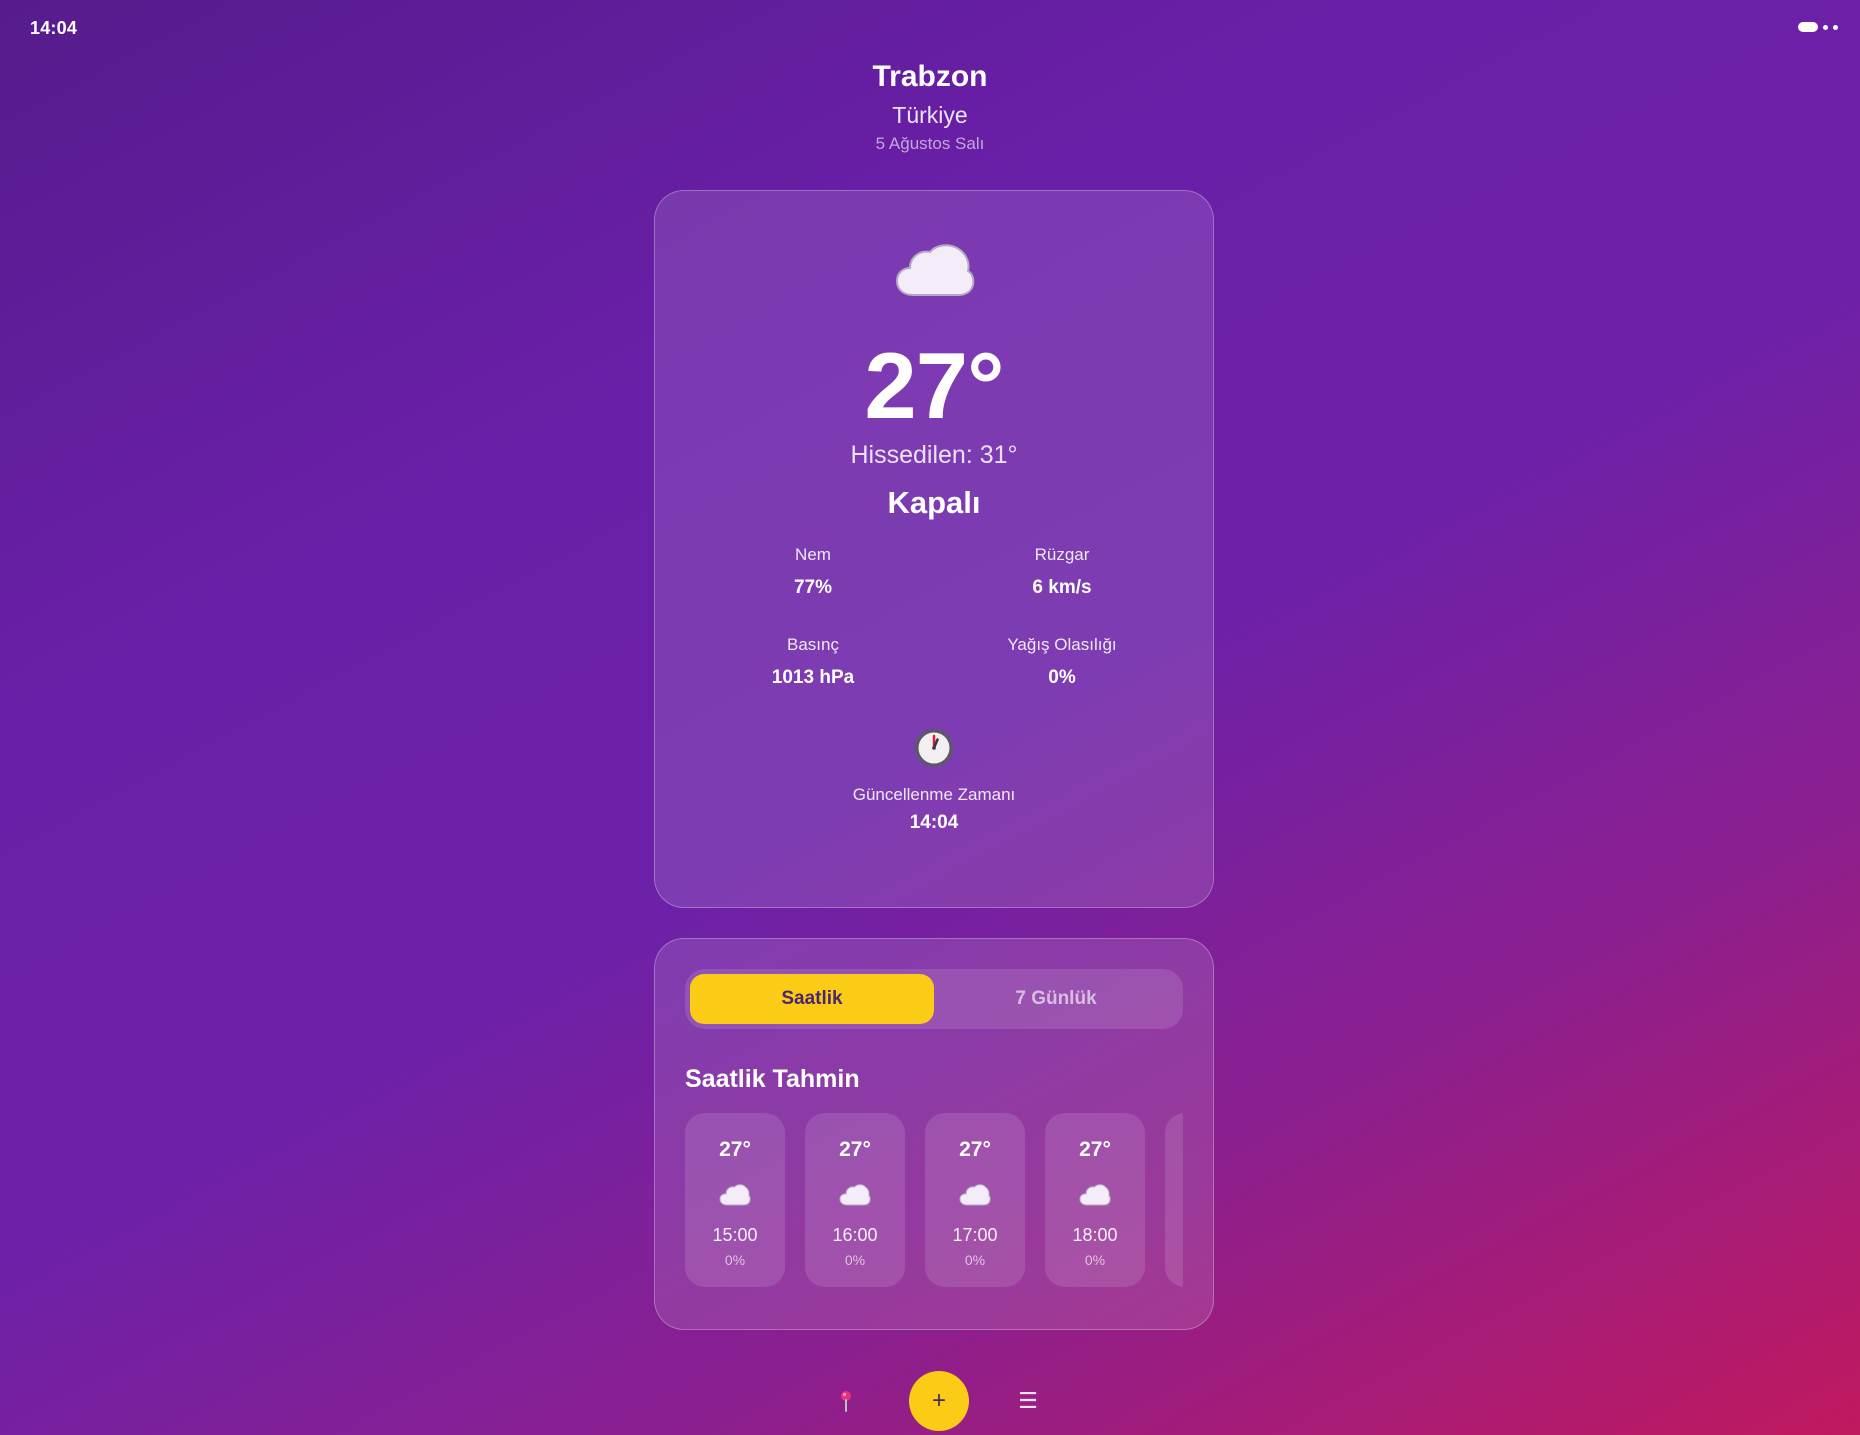 This screenshot has height=1435, width=1860. I want to click on pressure-label: Basınç, so click(813, 644).